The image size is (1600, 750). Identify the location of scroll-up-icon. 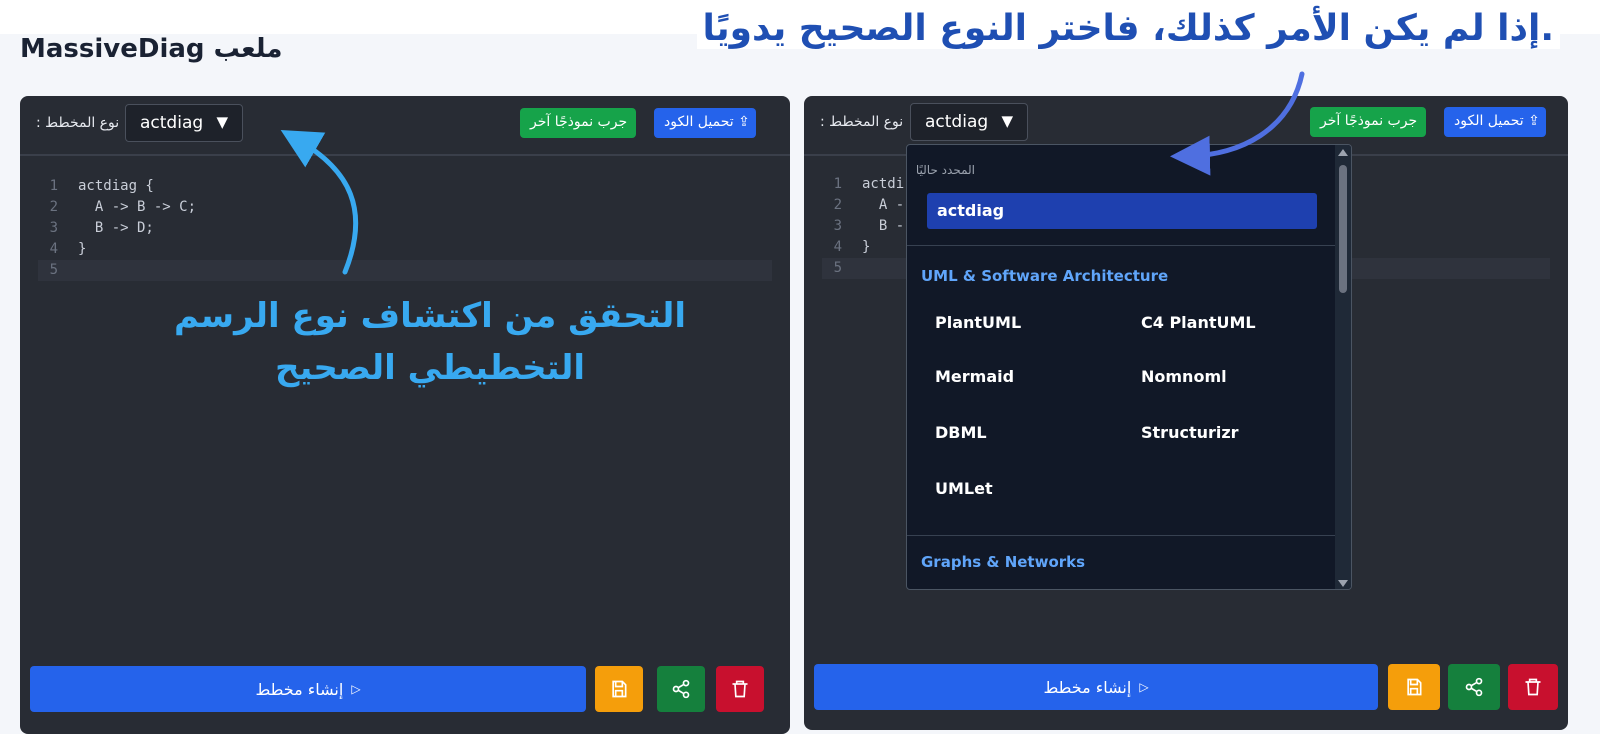
(1343, 152).